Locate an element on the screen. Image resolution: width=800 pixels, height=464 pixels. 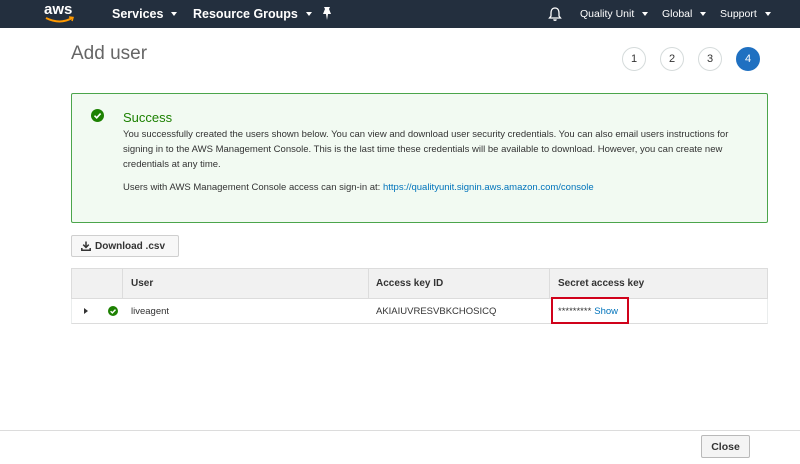
header-secret-access-key: Secret access key is located at coordinates (601, 284).